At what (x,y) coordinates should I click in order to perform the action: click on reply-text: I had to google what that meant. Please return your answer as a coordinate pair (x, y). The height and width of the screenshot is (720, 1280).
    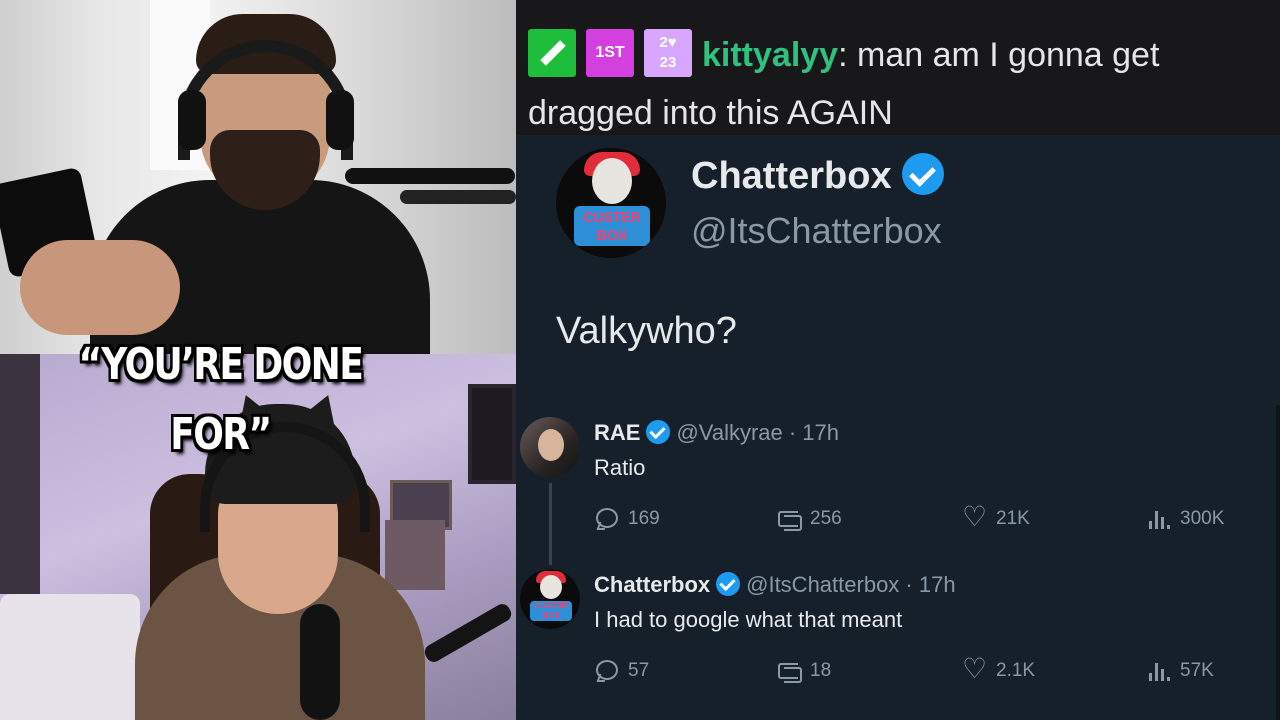
    Looking at the image, I should click on (748, 619).